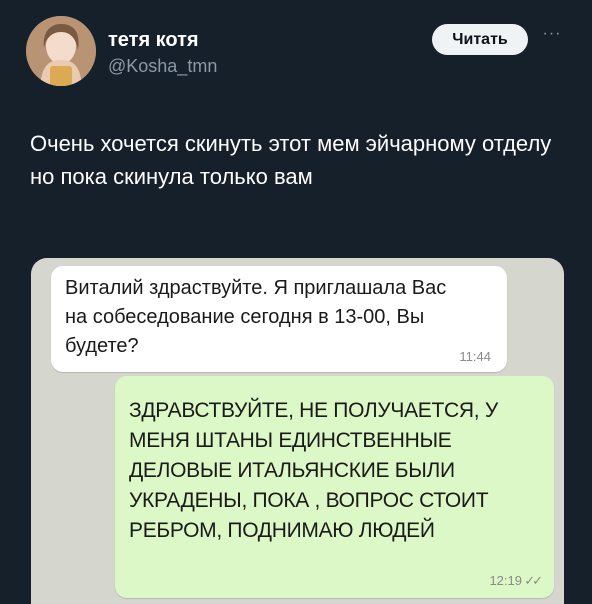 Image resolution: width=592 pixels, height=604 pixels. I want to click on display-name: тетя котя, so click(153, 40).